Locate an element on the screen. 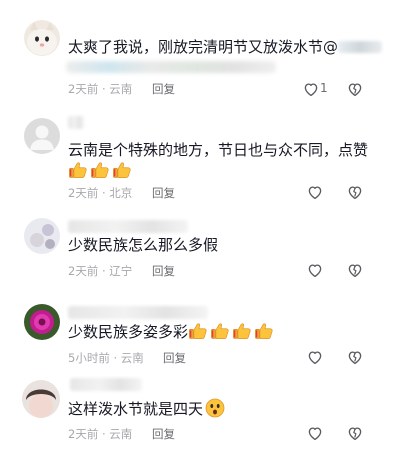 This screenshot has height=468, width=404. comment-meta: 5小时前 · 云南 is located at coordinates (106, 358).